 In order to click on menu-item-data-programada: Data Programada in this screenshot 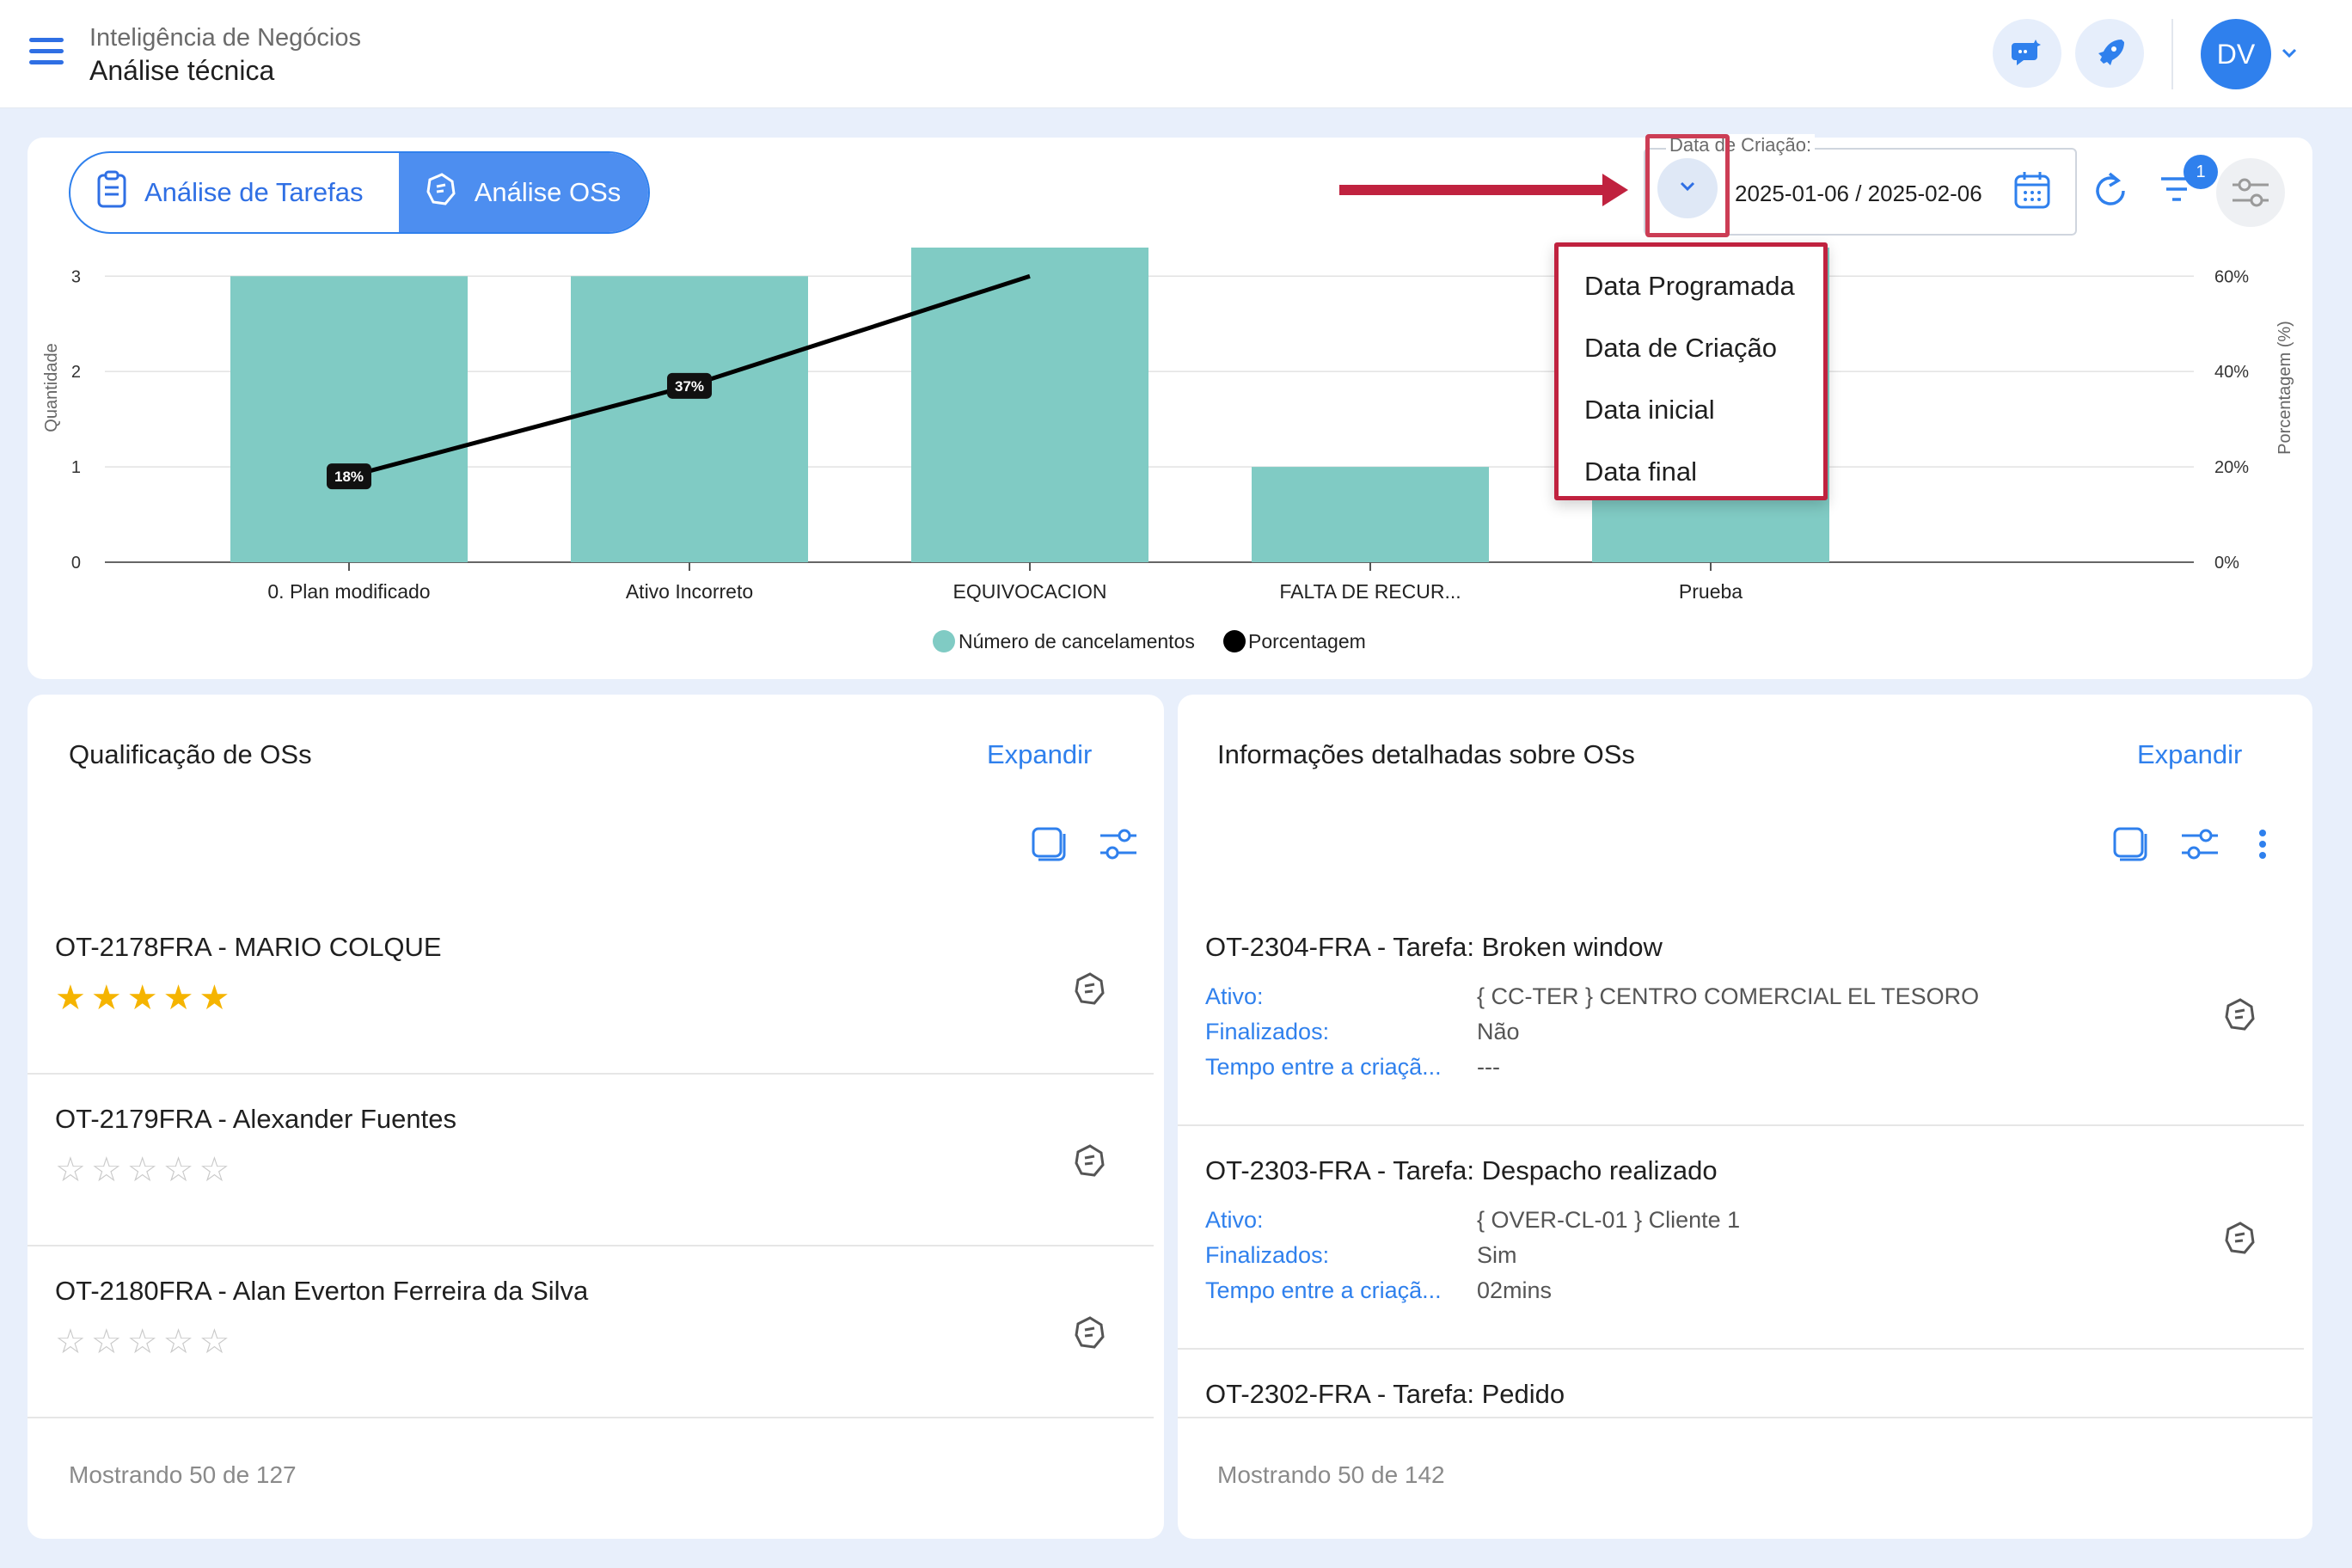, I will do `click(1691, 286)`.